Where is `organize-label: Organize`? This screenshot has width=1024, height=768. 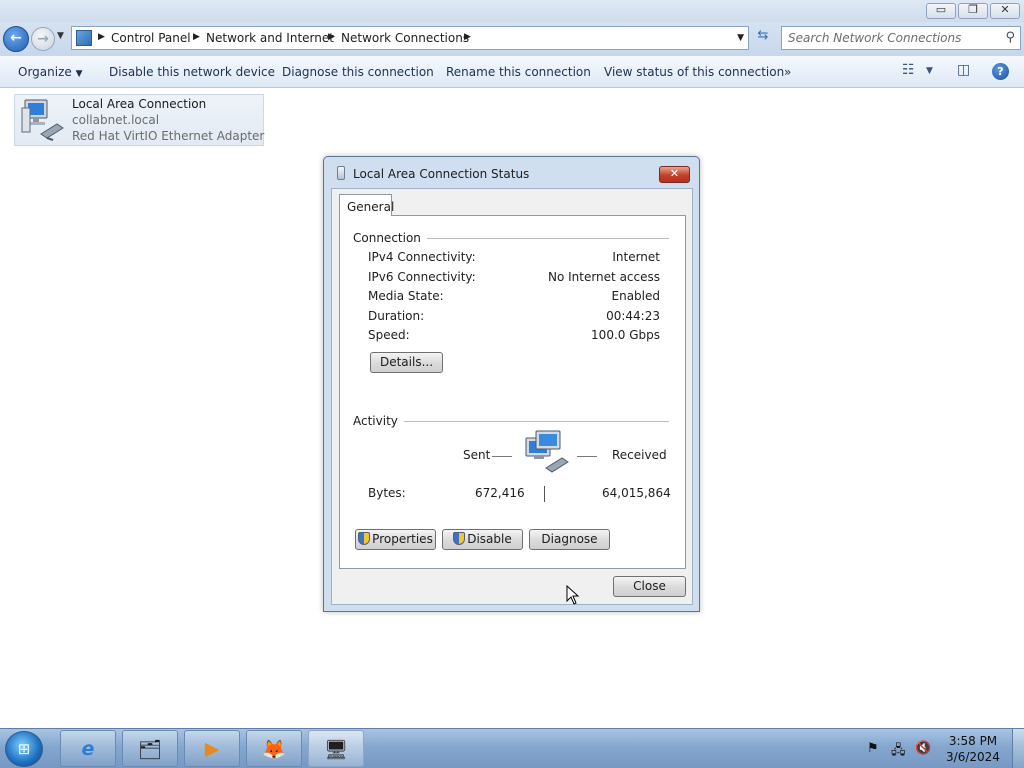 organize-label: Organize is located at coordinates (45, 72).